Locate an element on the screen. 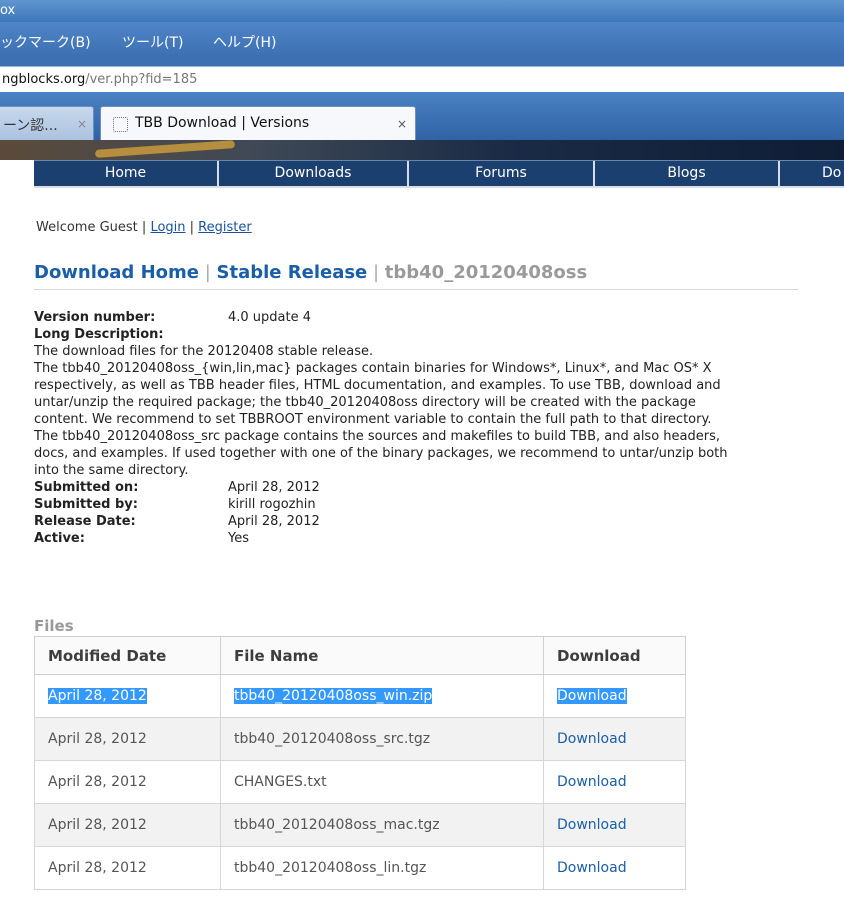 Image resolution: width=844 pixels, height=916 pixels. column-header-file-name: File Name is located at coordinates (382, 655).